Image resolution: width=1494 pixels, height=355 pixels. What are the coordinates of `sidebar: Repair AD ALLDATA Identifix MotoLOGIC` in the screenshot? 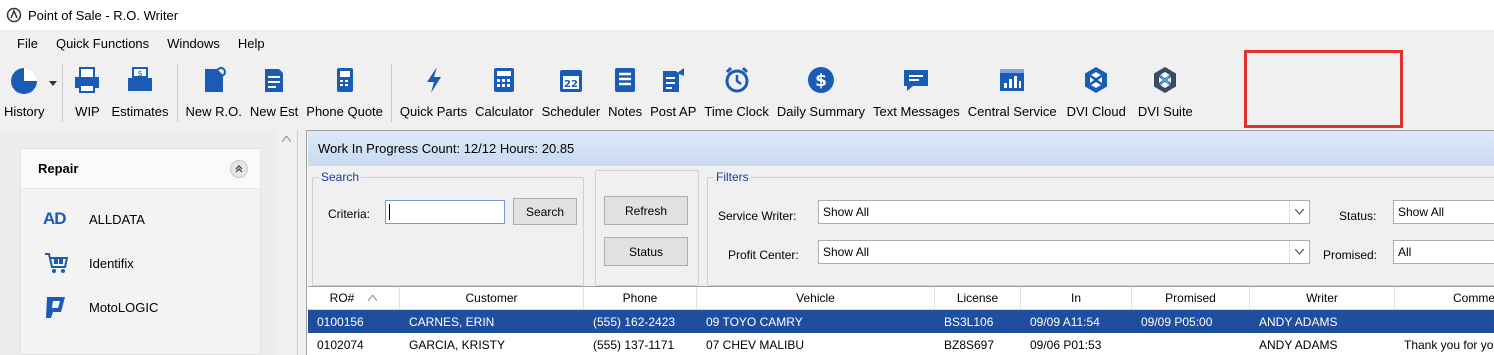 It's located at (149, 242).